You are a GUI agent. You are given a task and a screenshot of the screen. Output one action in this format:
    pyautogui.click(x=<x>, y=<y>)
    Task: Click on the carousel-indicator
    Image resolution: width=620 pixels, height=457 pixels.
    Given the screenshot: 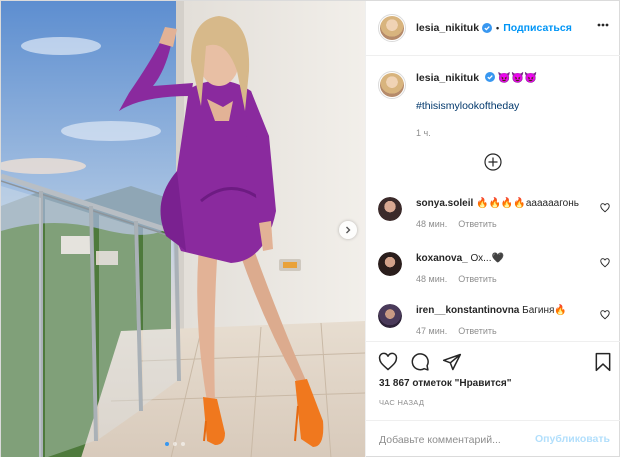 What is the action you would take?
    pyautogui.click(x=175, y=444)
    